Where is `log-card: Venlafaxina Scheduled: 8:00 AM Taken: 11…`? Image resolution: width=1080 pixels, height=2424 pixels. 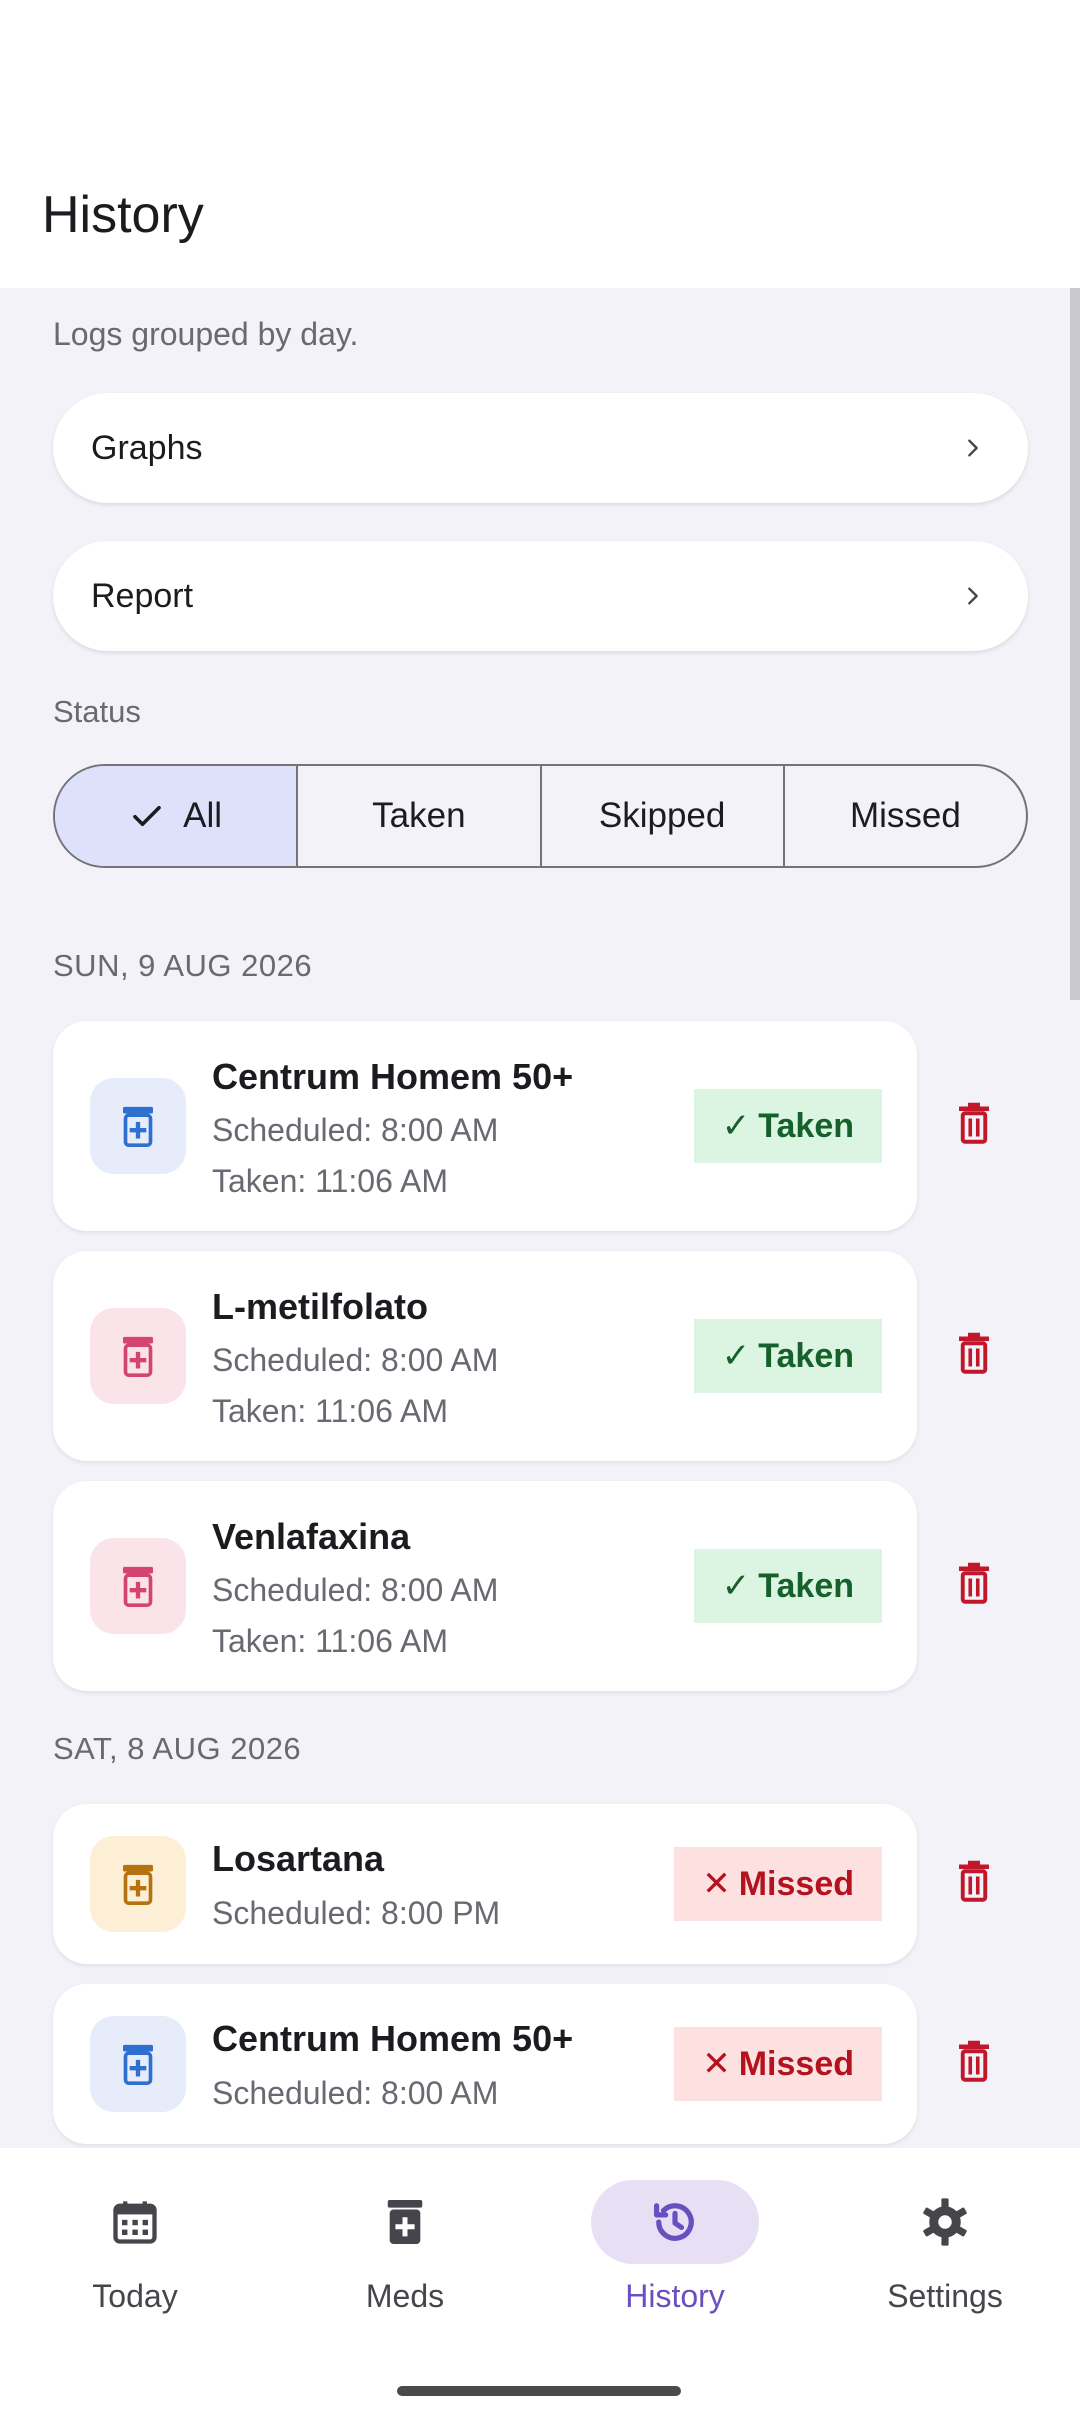 log-card: Venlafaxina Scheduled: 8:00 AM Taken: 11… is located at coordinates (485, 1586).